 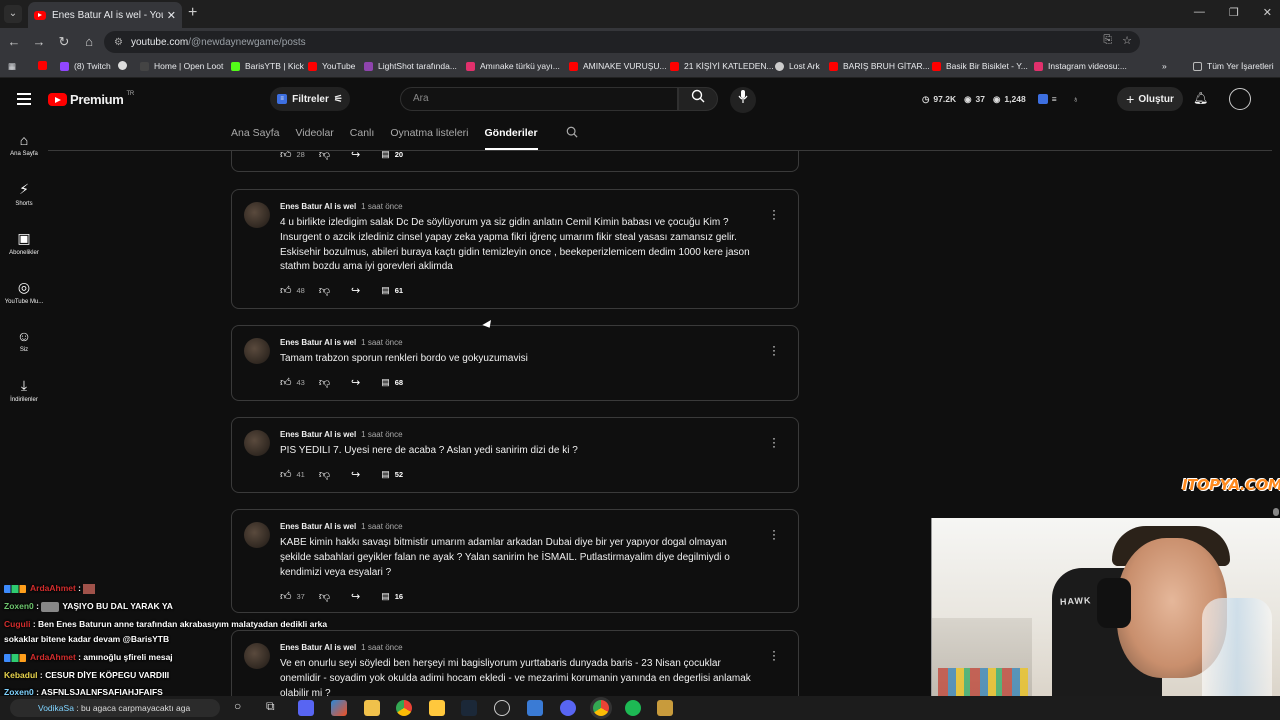 I want to click on taskbar-search: VodikaSa : bu agaca carpmayacaktı aga, so click(x=115, y=708).